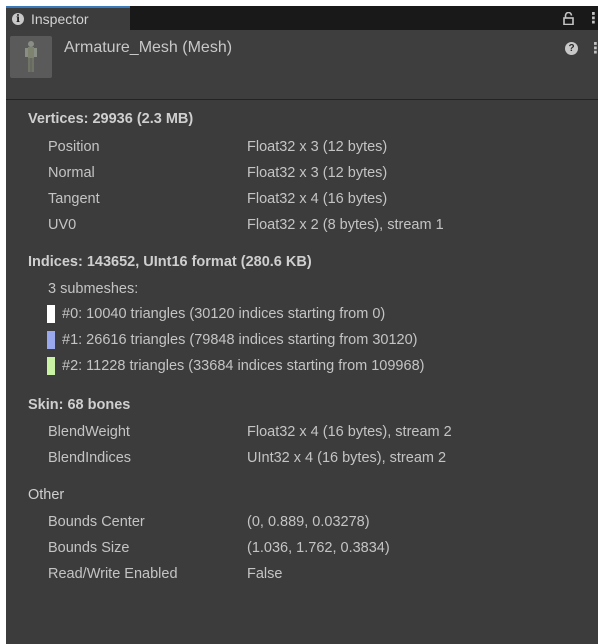  I want to click on attribute-name: BlendWeight, so click(89, 432).